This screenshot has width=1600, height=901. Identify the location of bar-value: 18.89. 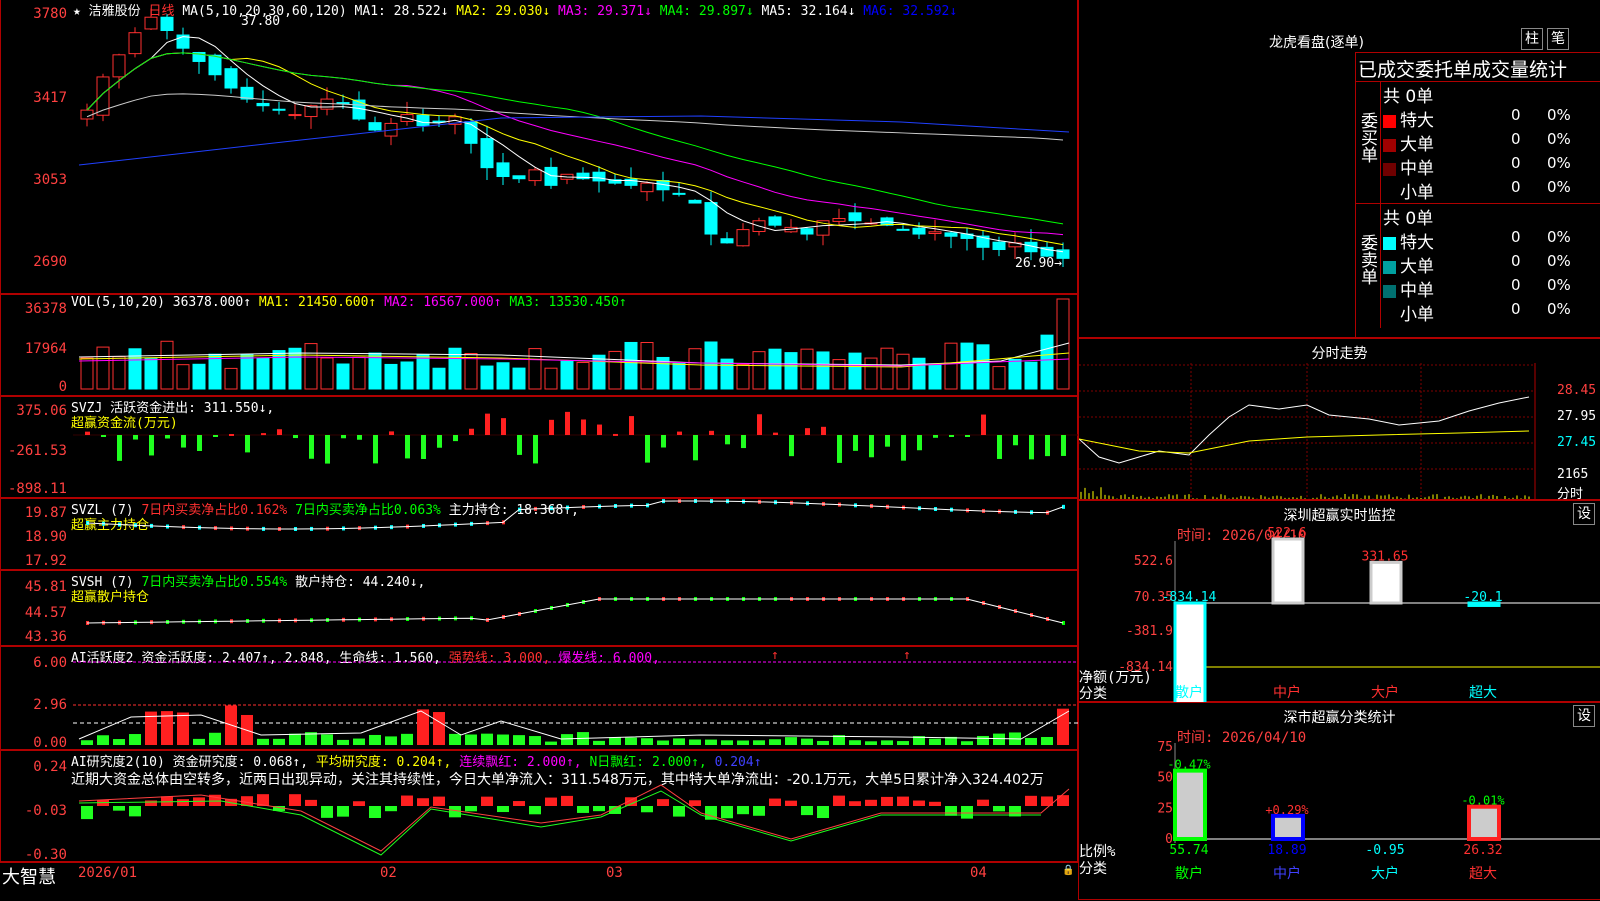
(1286, 850).